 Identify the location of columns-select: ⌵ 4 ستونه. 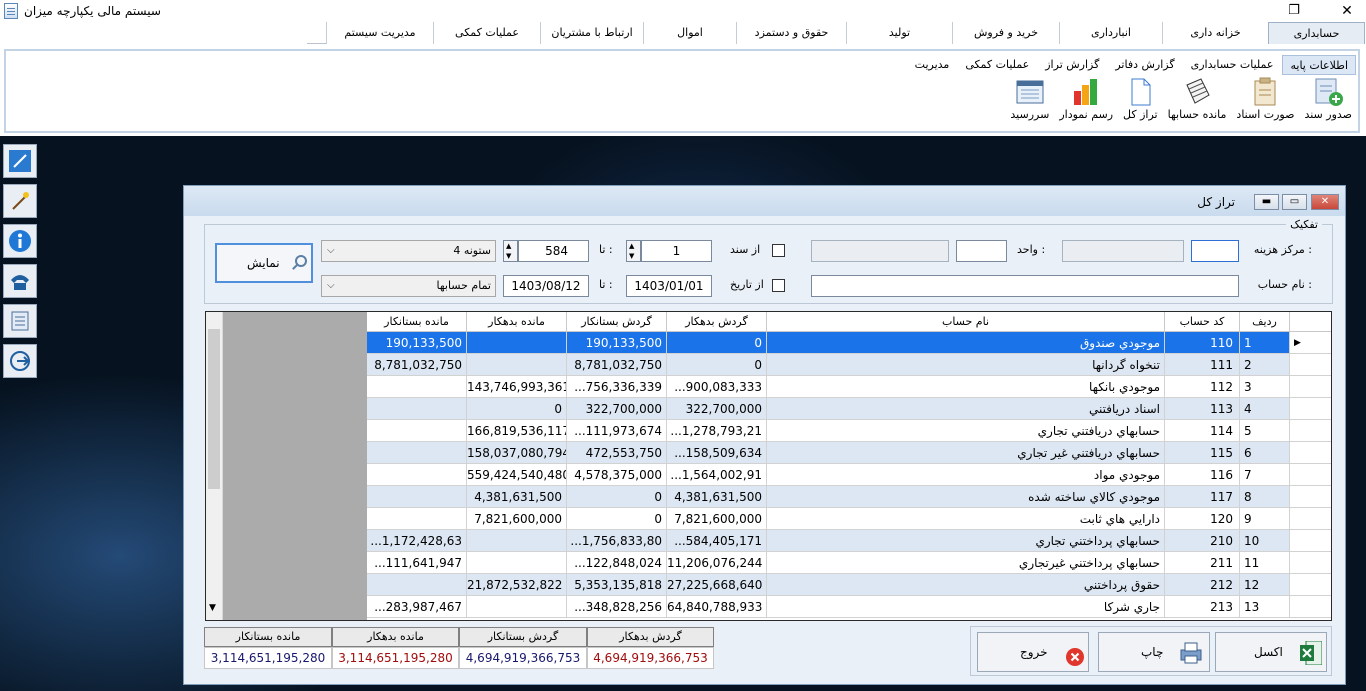
(408, 251).